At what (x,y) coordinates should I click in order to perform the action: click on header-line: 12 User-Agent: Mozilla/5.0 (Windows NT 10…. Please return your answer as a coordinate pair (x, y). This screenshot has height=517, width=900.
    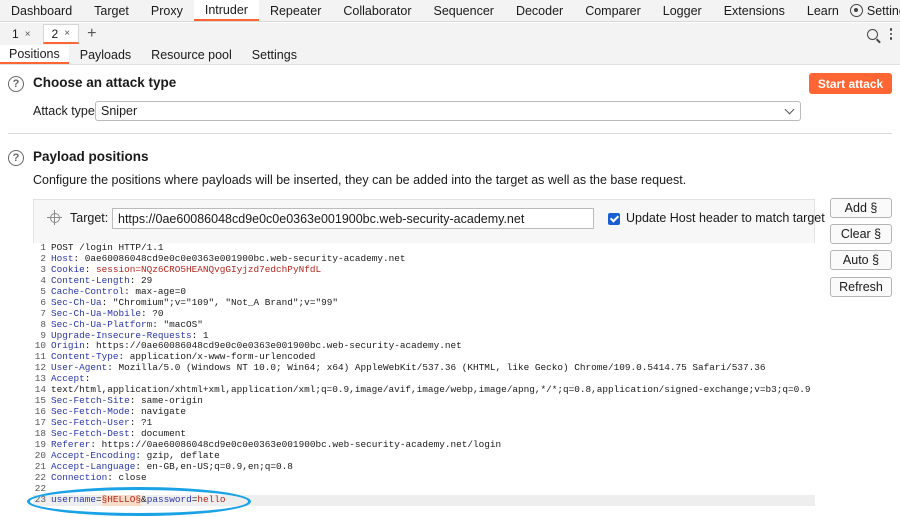
    Looking at the image, I should click on (400, 368).